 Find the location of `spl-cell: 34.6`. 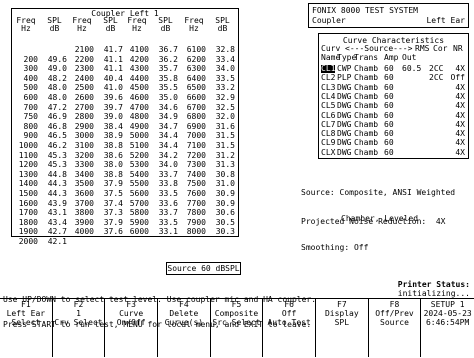

spl-cell: 34.6 is located at coordinates (168, 107).